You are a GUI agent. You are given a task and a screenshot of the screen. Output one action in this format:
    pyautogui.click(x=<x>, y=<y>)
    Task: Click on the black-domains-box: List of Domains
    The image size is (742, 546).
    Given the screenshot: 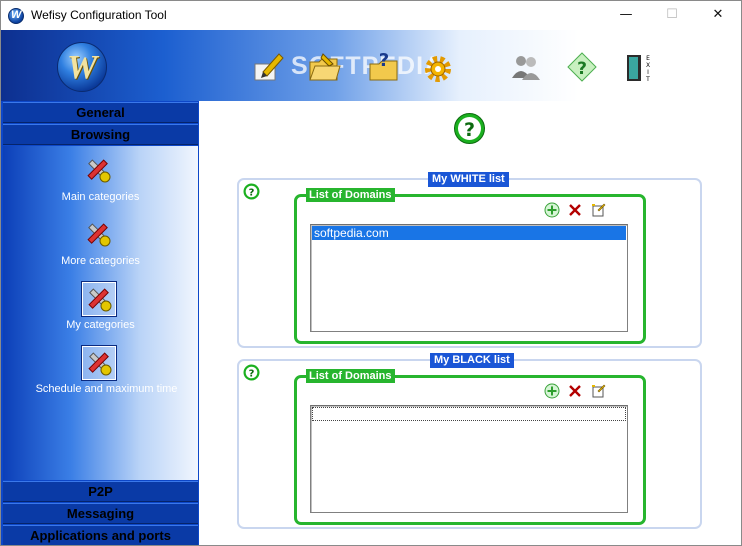 What is the action you would take?
    pyautogui.click(x=470, y=447)
    